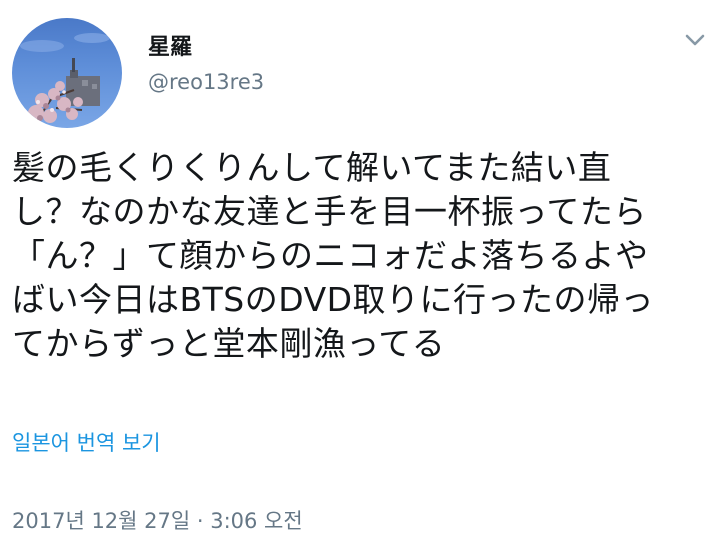  I want to click on tweet-text-line: し？なのかな友達と手を目一杯振ってたら, so click(329, 211).